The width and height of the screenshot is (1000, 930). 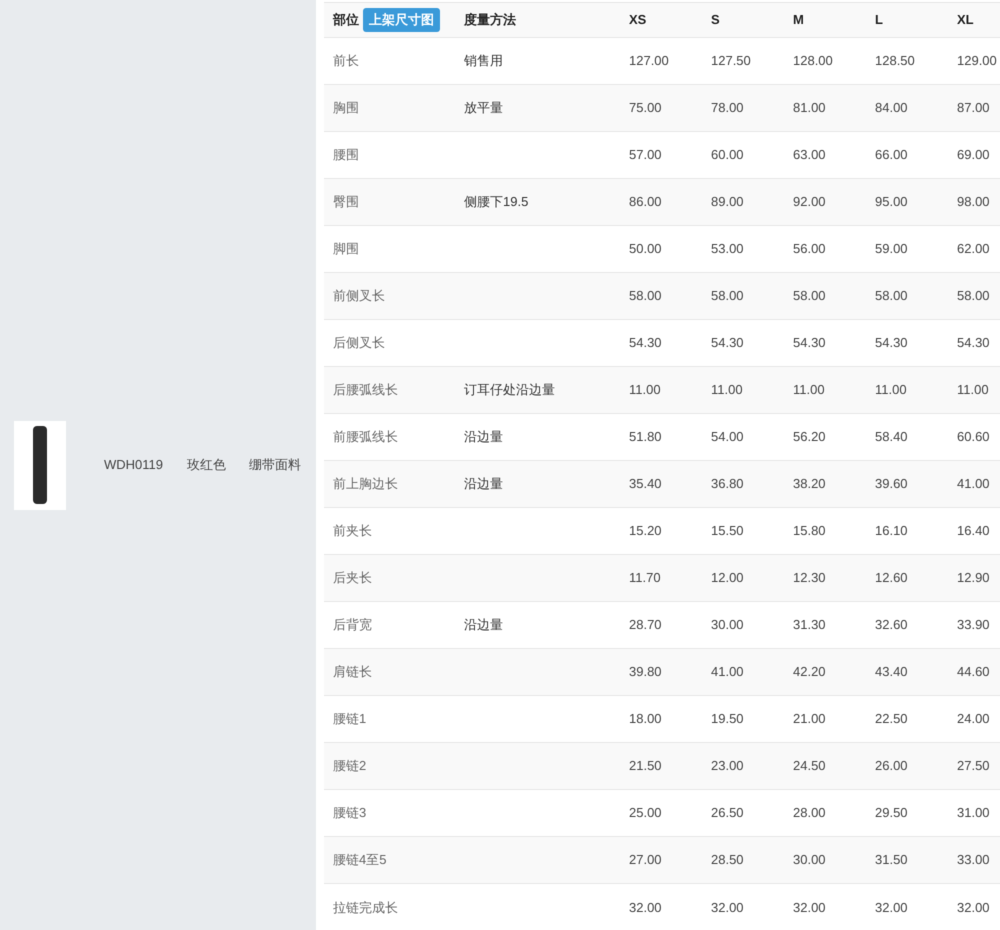 I want to click on part-cell: 后背宽, so click(x=352, y=624).